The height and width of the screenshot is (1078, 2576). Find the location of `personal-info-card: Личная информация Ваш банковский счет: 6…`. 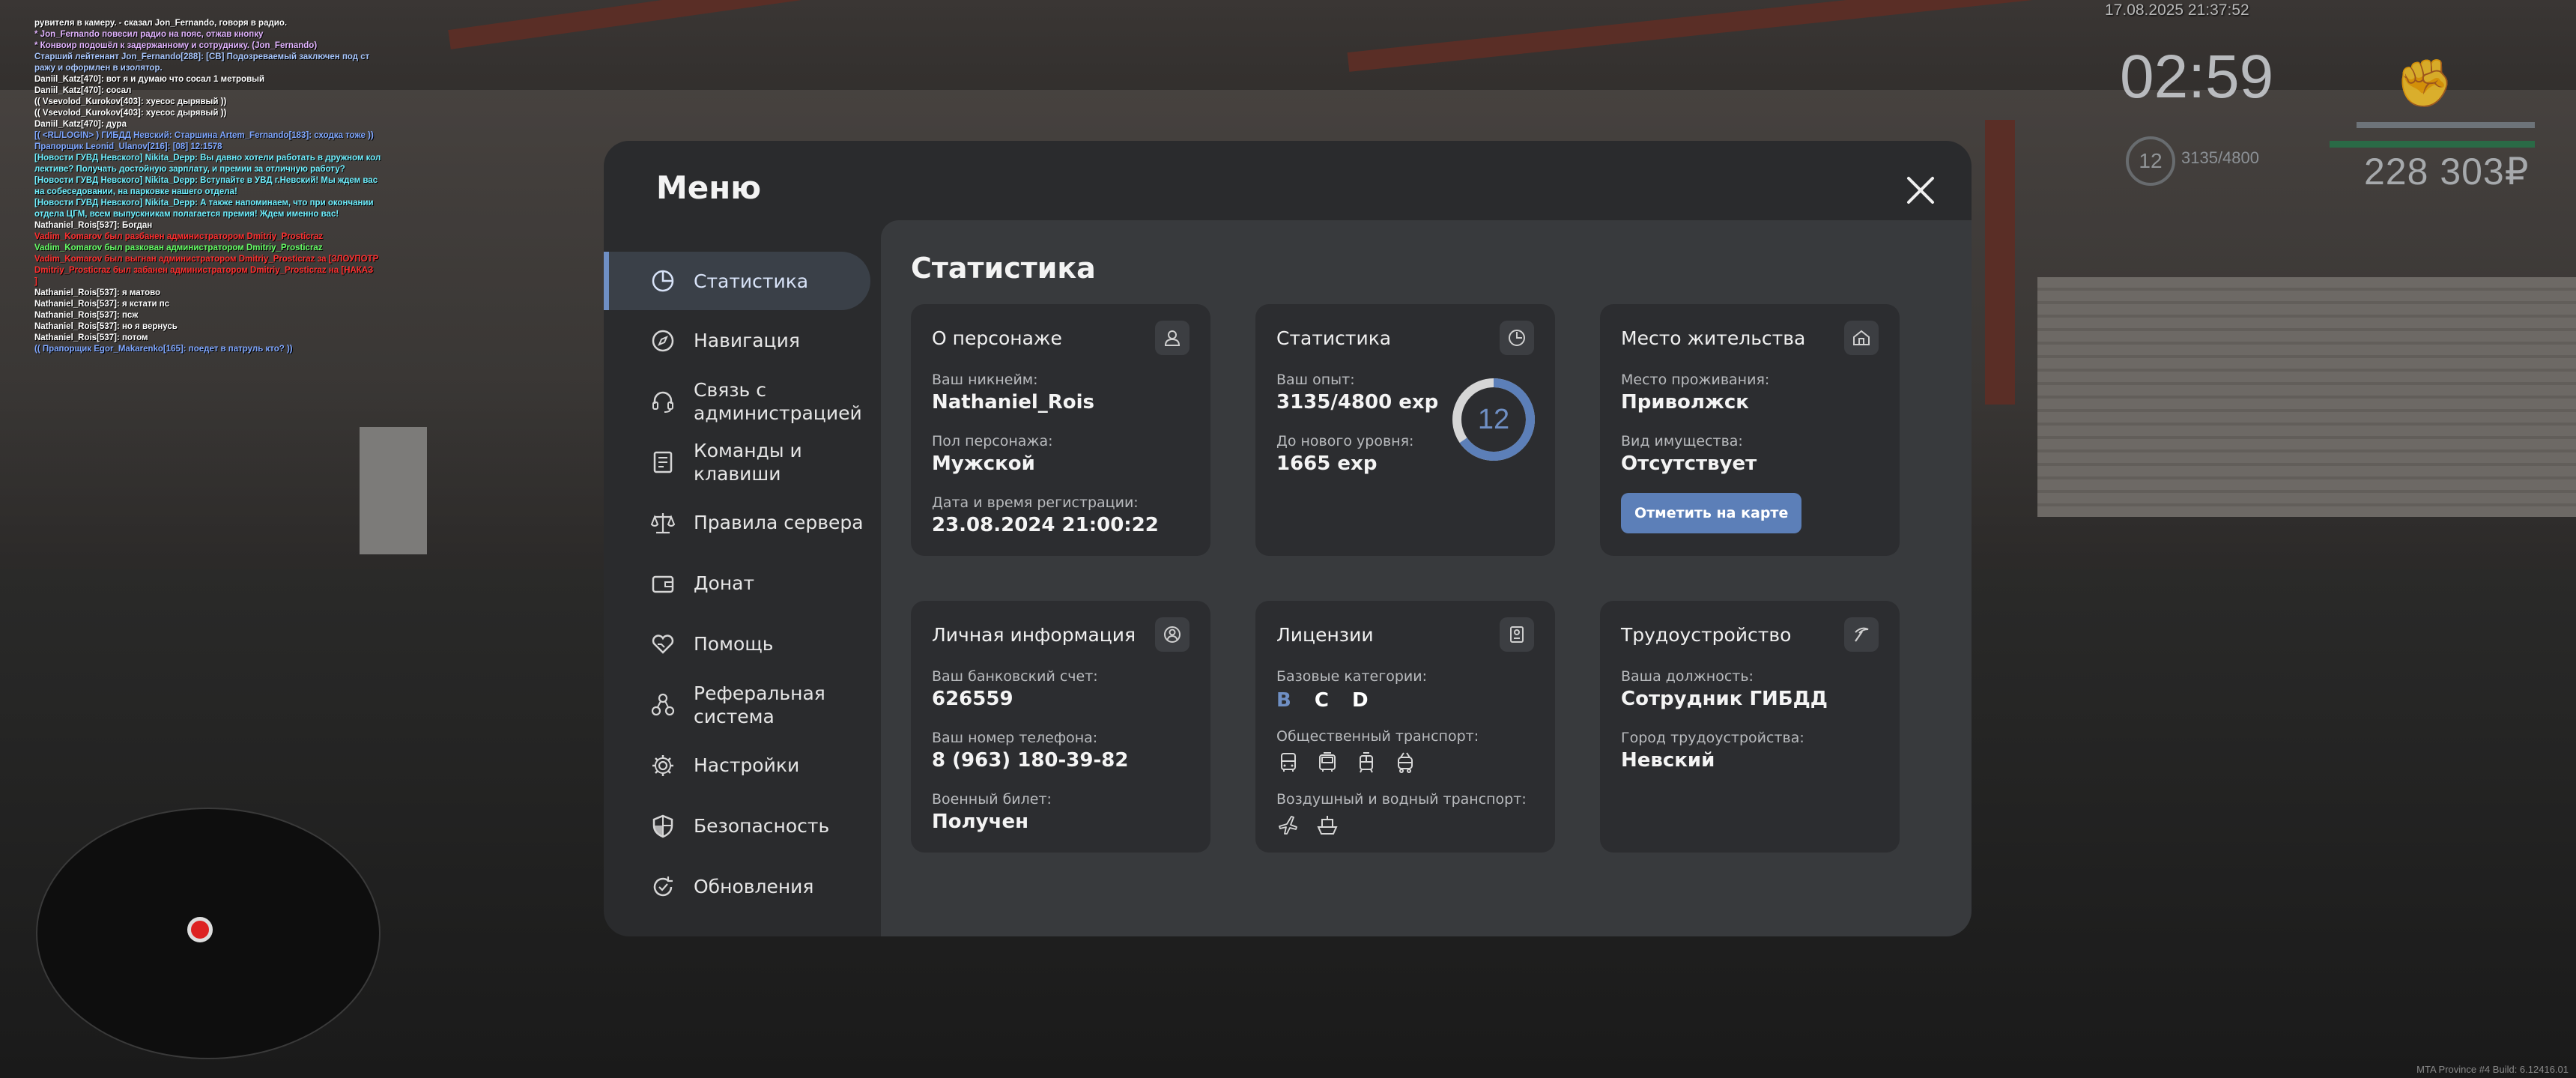

personal-info-card: Личная информация Ваш банковский счет: 6… is located at coordinates (1060, 727).